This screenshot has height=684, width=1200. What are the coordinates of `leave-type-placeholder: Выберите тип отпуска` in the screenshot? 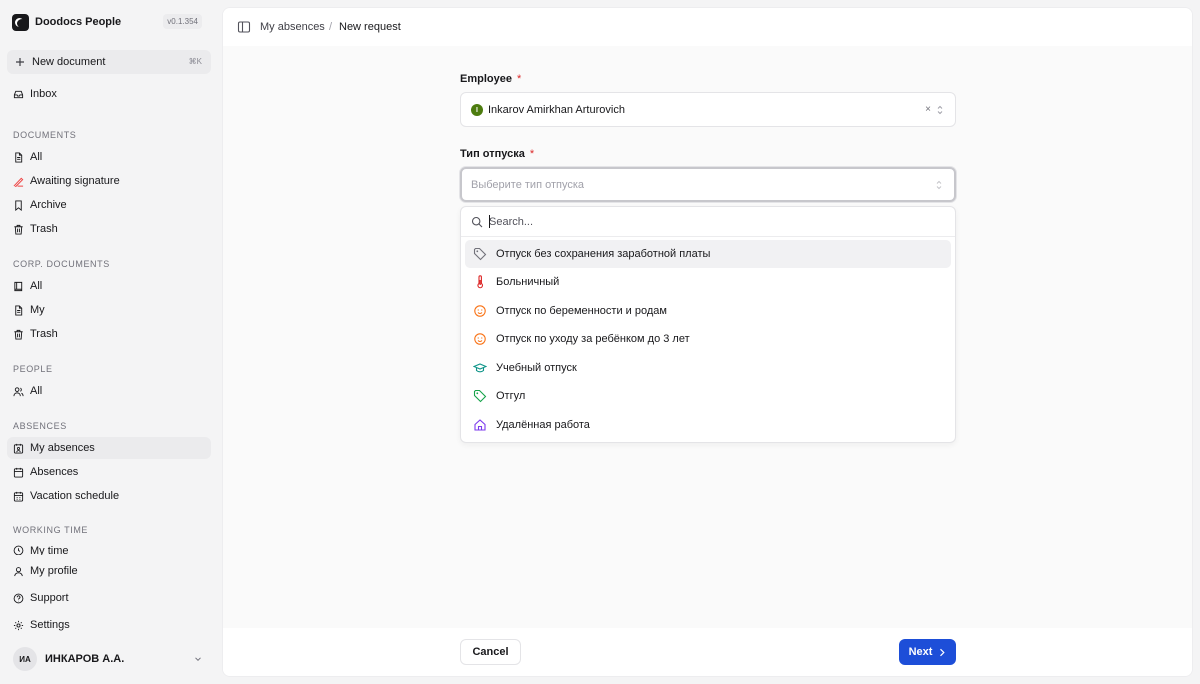 It's located at (528, 185).